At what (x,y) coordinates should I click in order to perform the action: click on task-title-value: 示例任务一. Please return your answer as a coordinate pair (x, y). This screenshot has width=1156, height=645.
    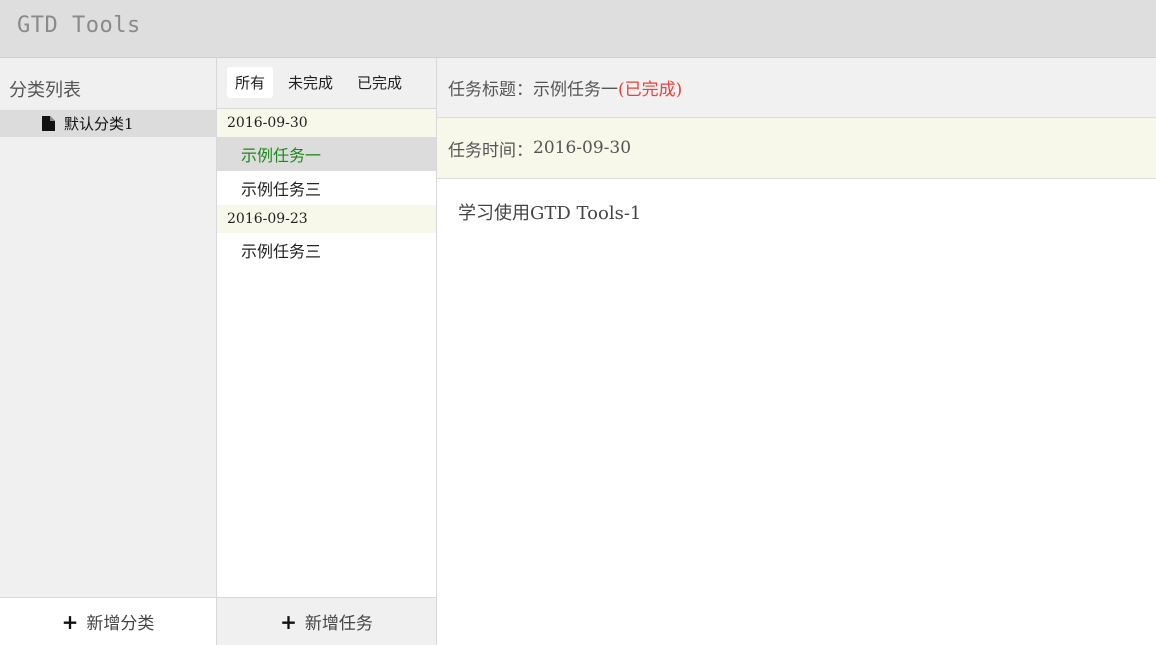
    Looking at the image, I should click on (575, 90).